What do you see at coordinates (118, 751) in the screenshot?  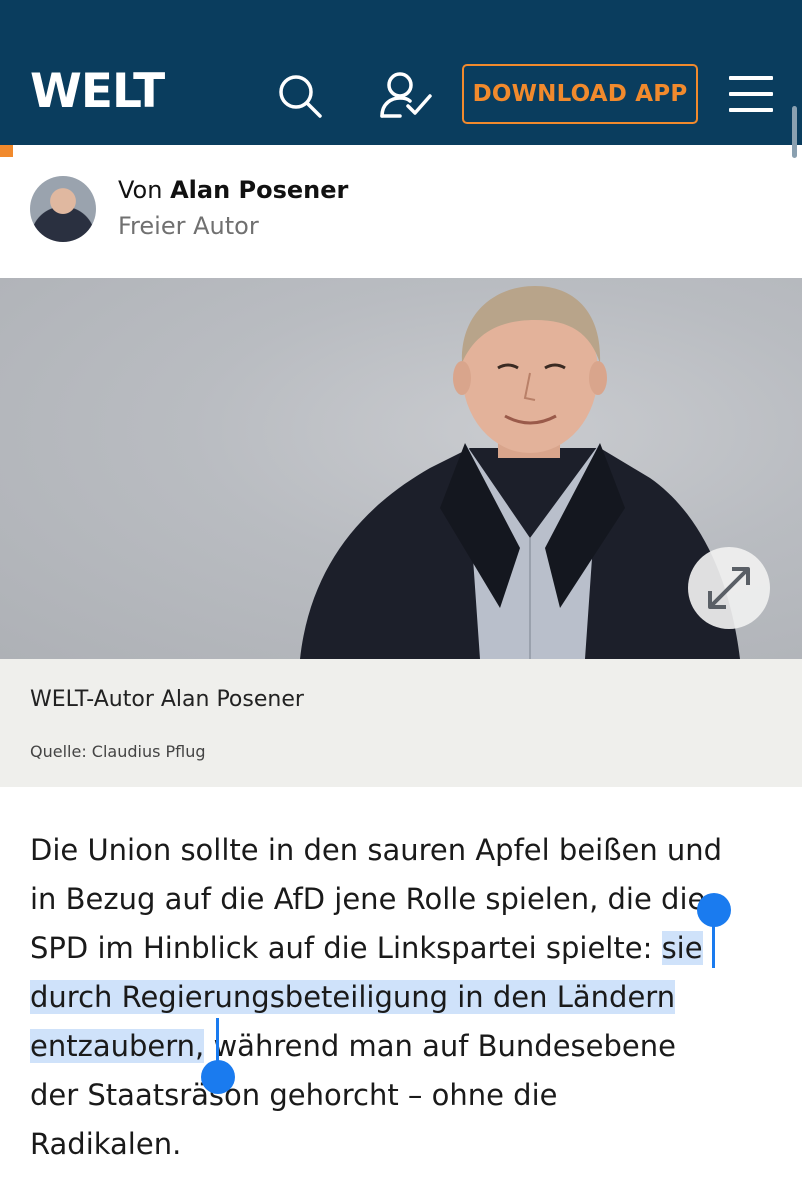 I see `image-source: Quelle: Claudius Pflug` at bounding box center [118, 751].